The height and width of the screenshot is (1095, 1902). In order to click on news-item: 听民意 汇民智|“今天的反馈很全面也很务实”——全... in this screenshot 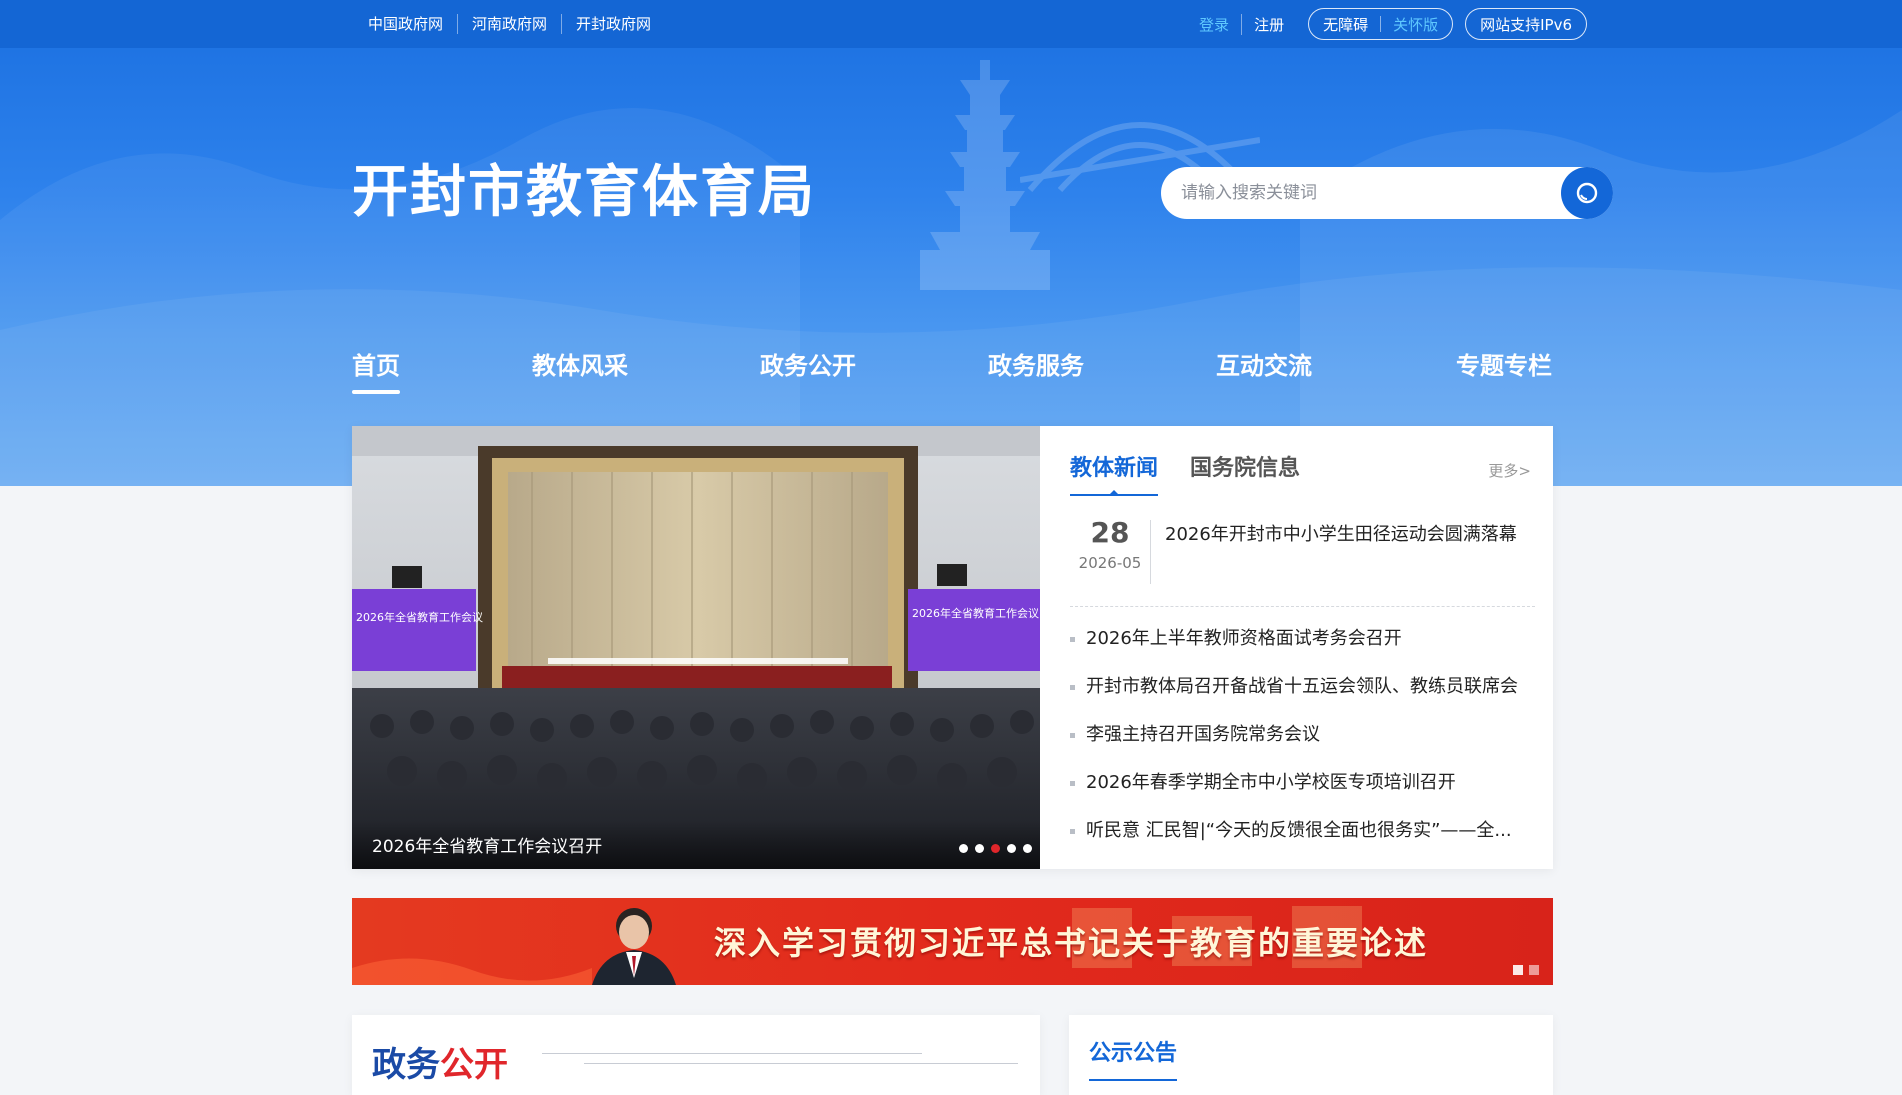, I will do `click(1305, 842)`.